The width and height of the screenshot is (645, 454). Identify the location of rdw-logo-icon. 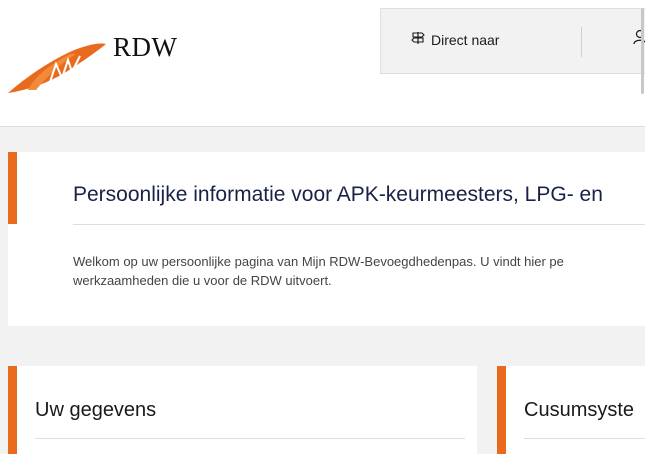
(66, 65).